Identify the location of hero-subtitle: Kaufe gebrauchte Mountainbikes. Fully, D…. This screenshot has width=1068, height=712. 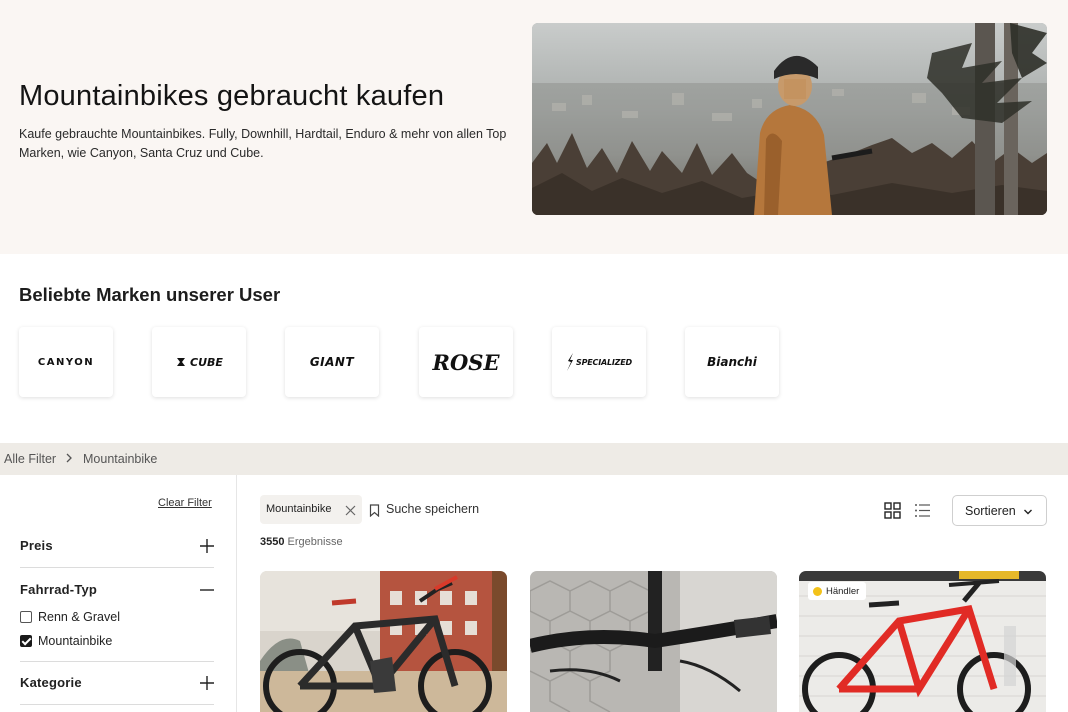
(263, 143).